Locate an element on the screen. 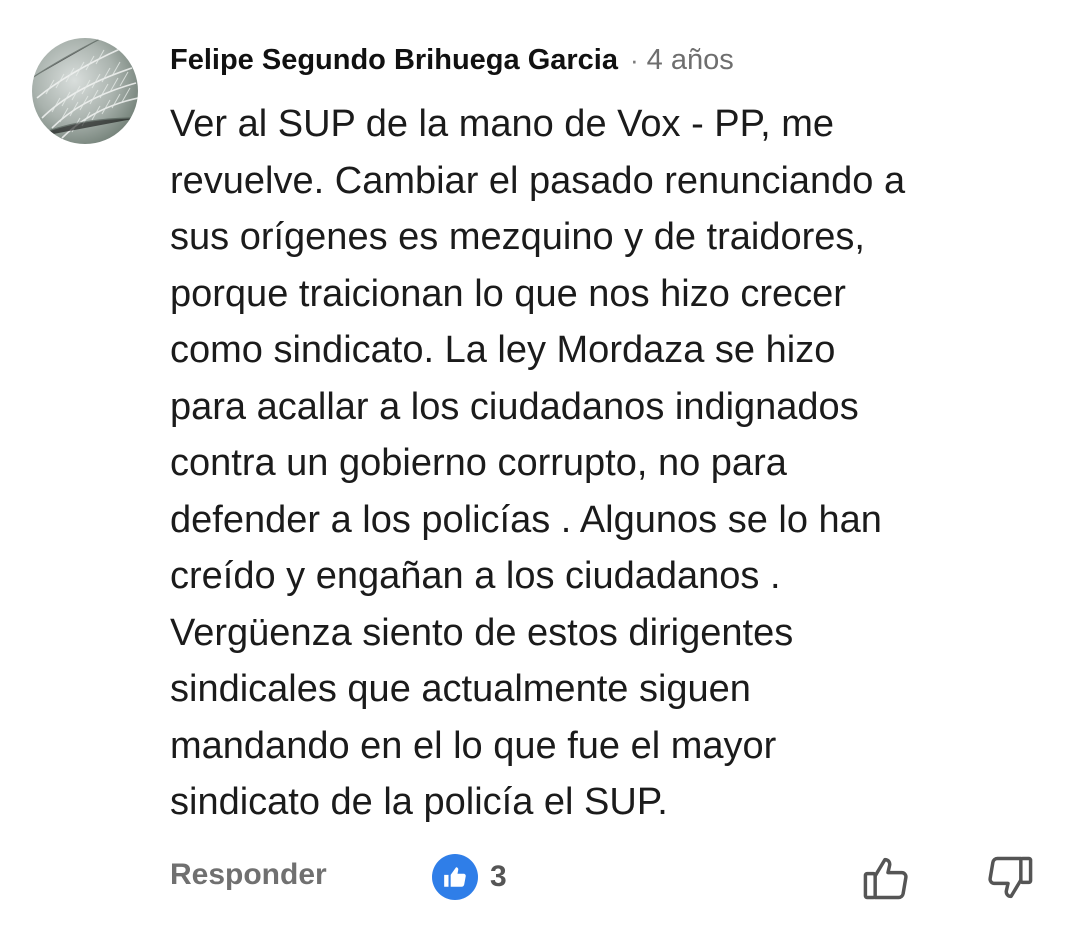 The height and width of the screenshot is (933, 1080). like-count: 3 is located at coordinates (498, 876).